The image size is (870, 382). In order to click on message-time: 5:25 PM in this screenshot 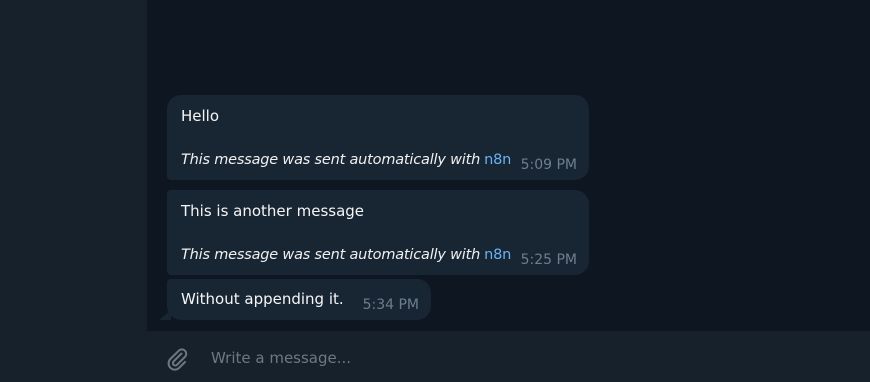, I will do `click(548, 260)`.